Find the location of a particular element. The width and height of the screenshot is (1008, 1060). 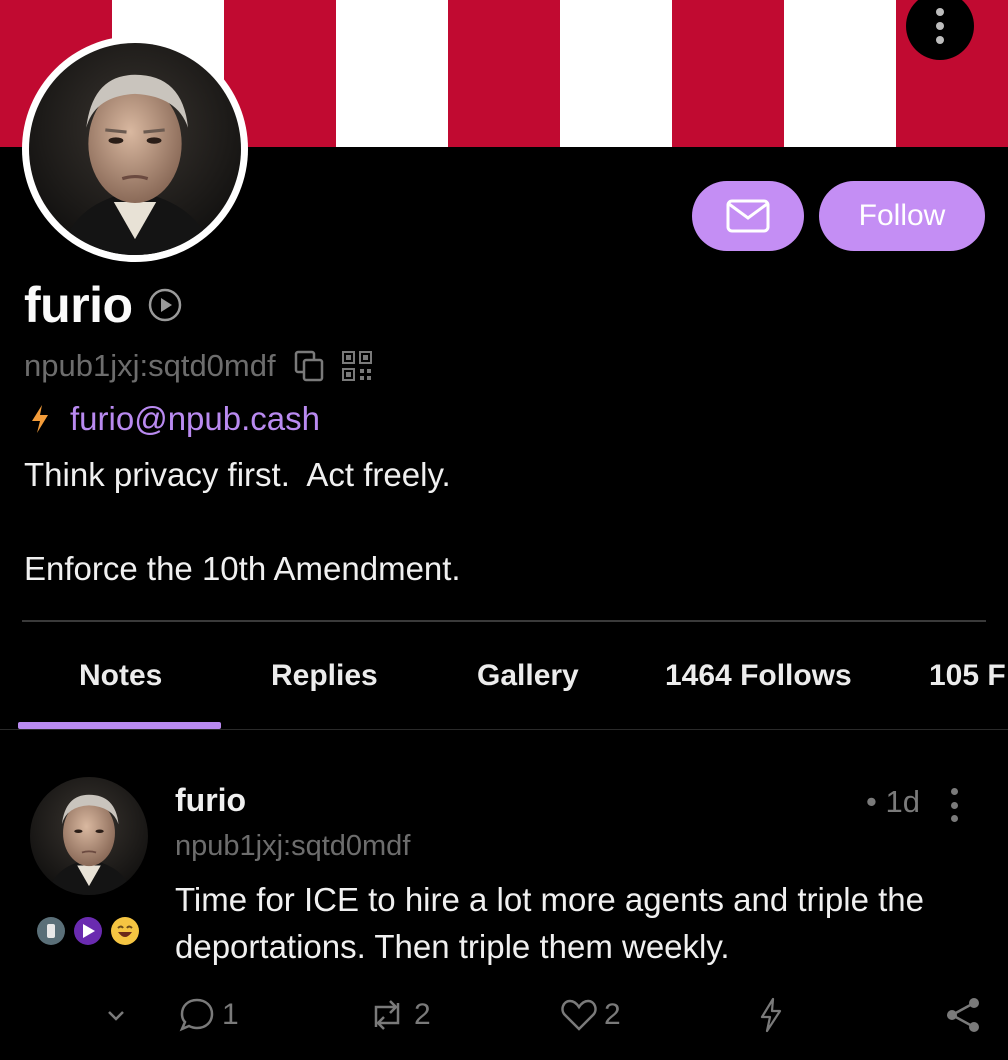

lightning-address-row: furio@npub.cash is located at coordinates (175, 419).